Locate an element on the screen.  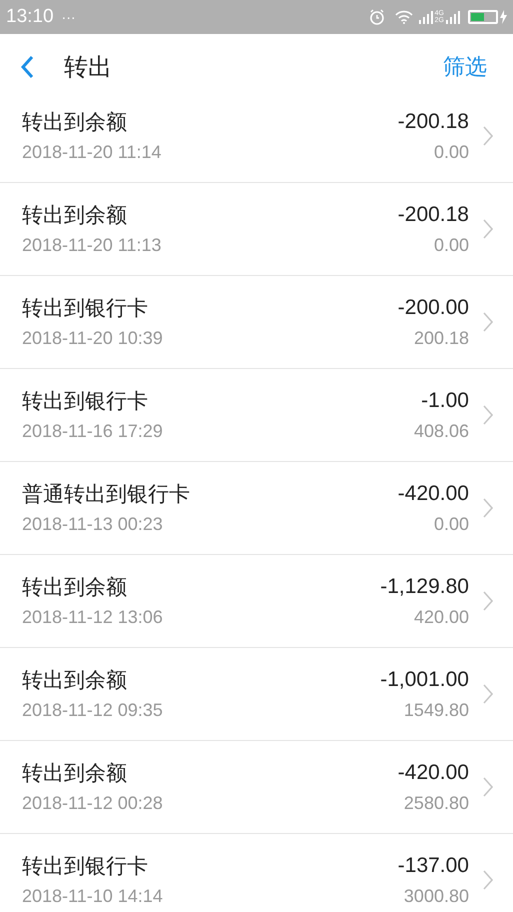
transaction-time: 2018-11-20 11:14 is located at coordinates (92, 152).